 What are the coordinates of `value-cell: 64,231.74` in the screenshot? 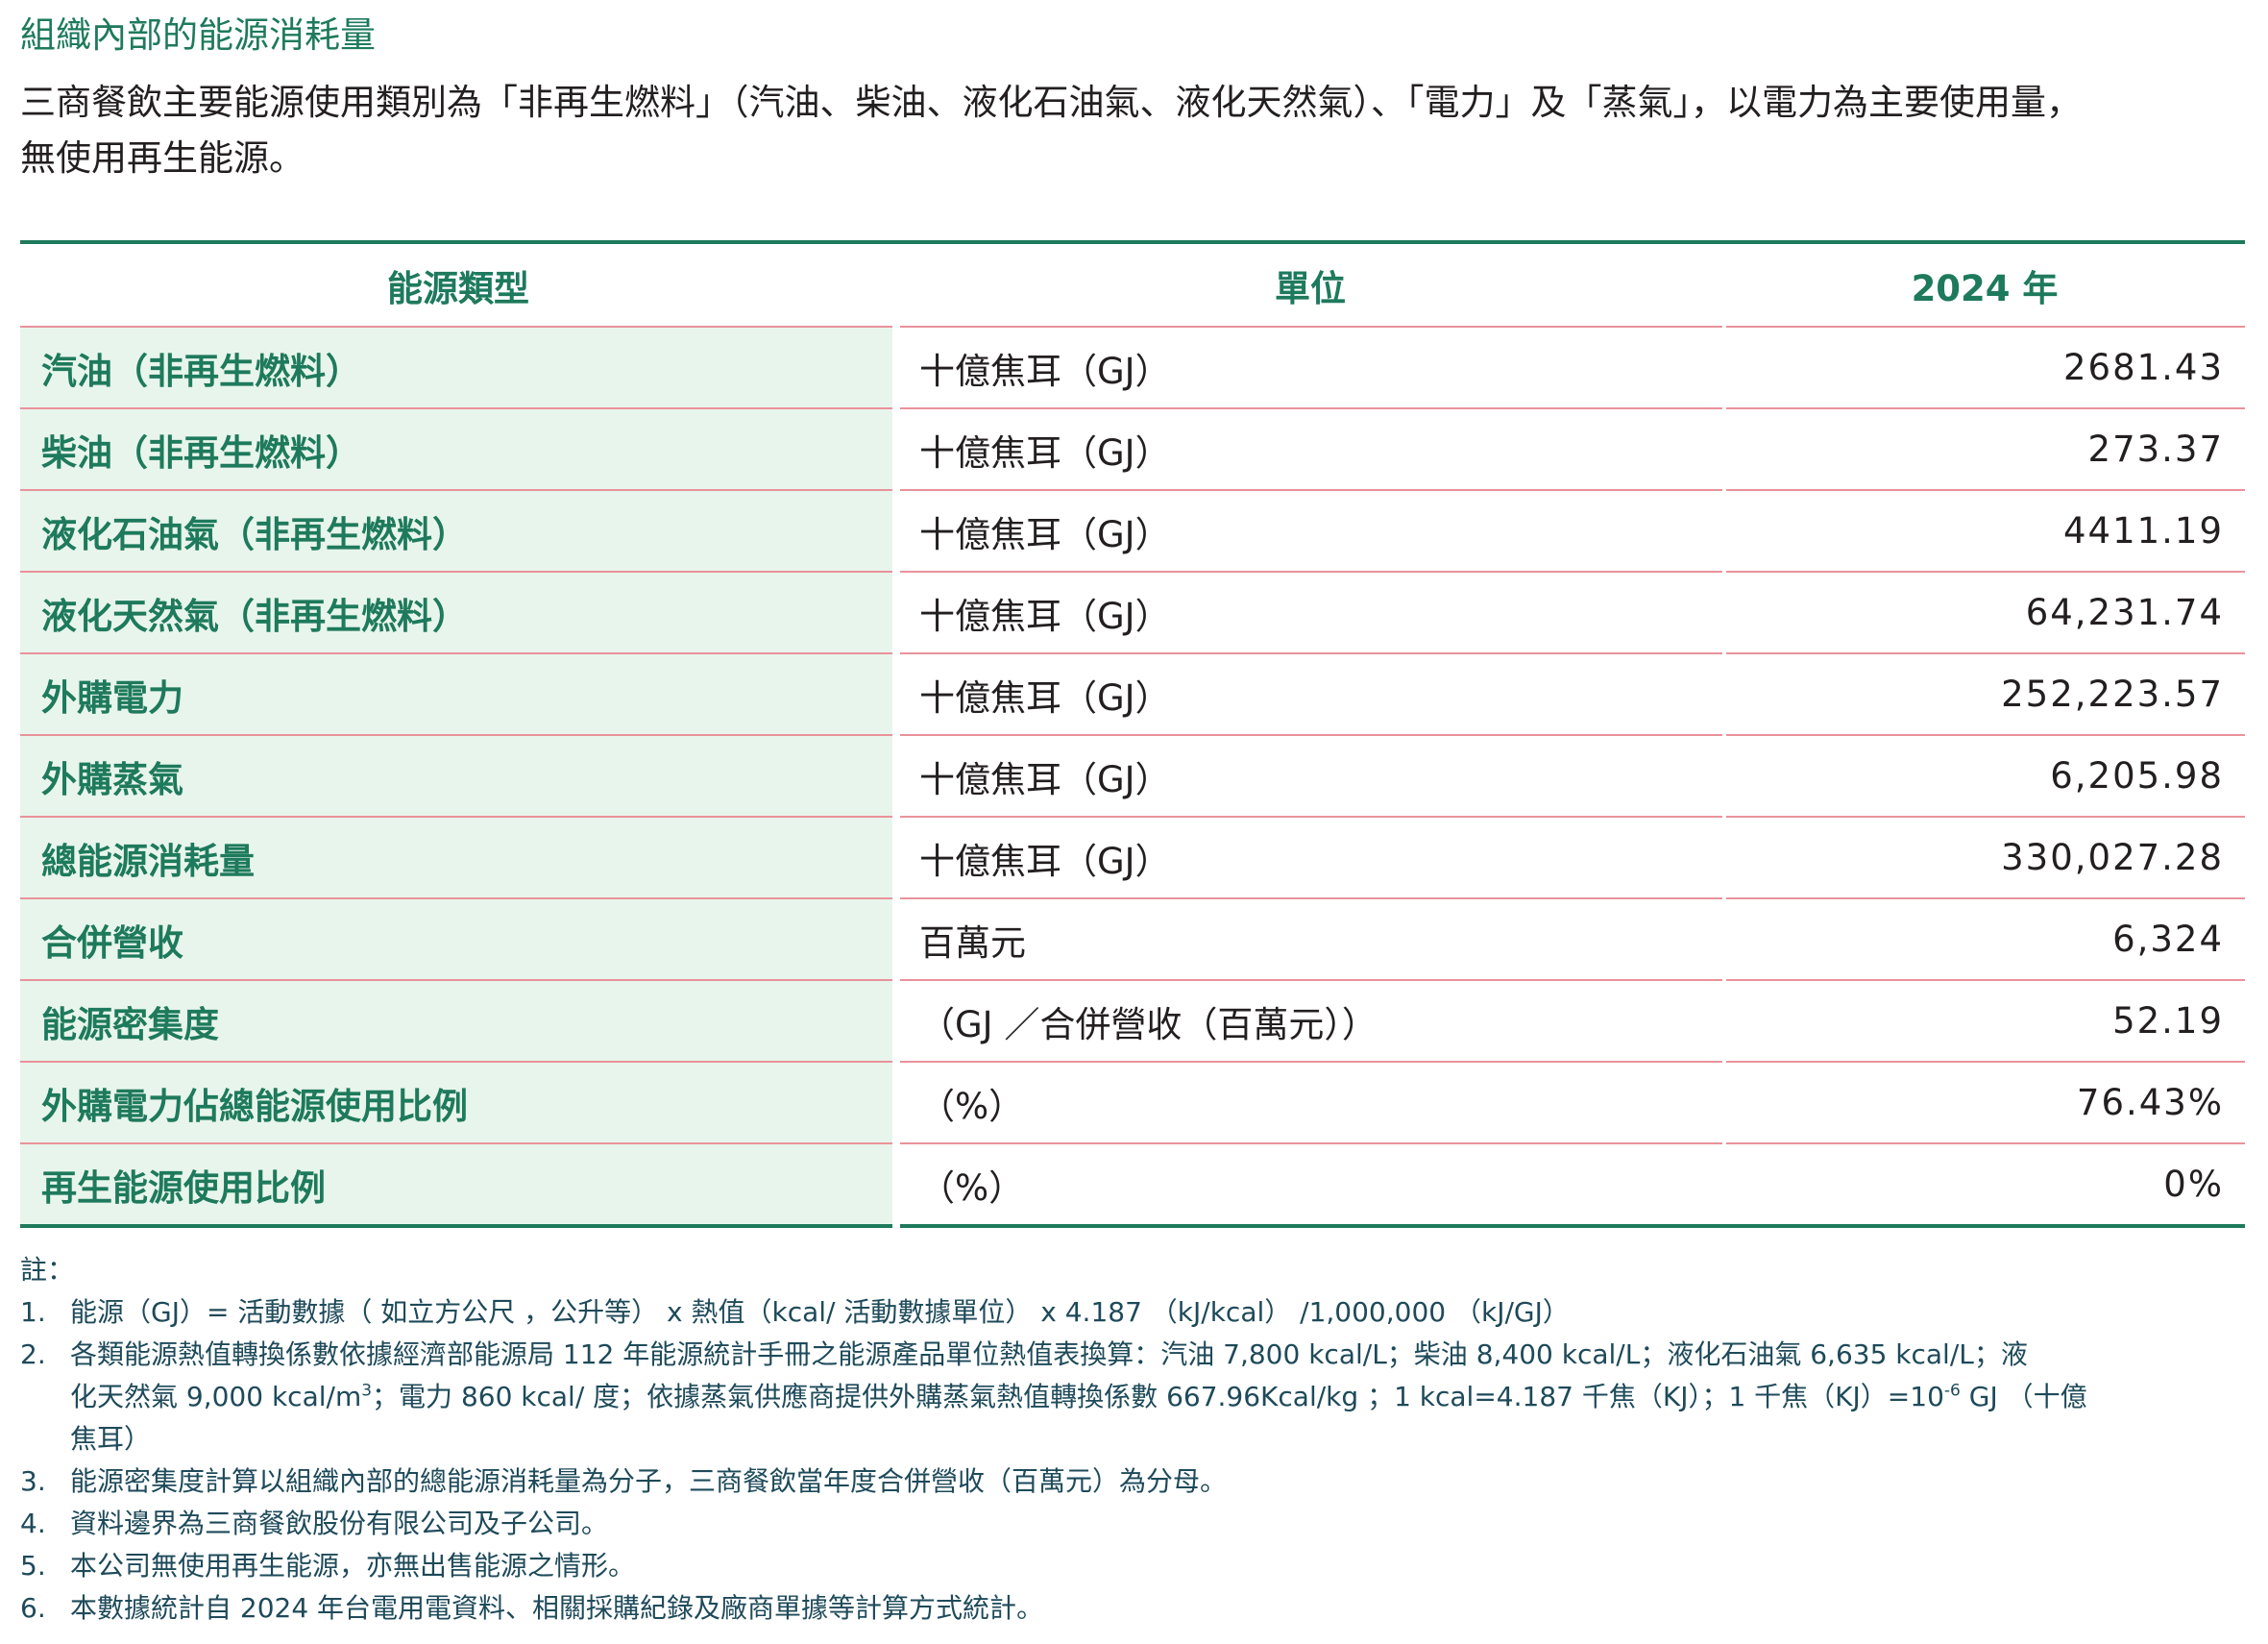 It's located at (1984, 613).